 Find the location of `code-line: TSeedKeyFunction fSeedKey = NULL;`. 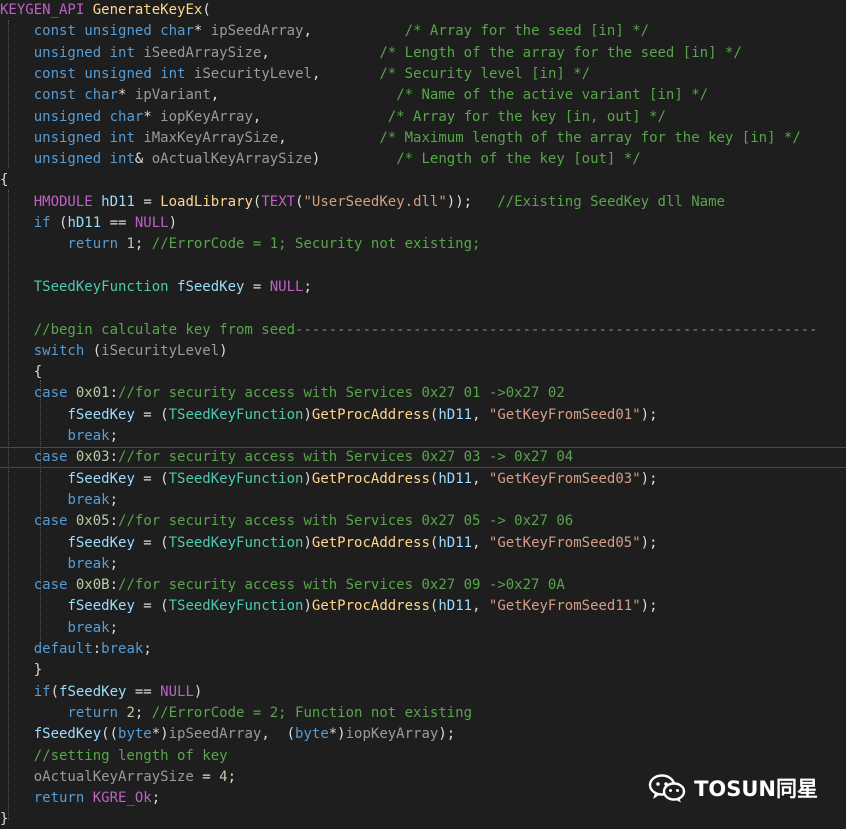

code-line: TSeedKeyFunction fSeedKey = NULL; is located at coordinates (423, 287).